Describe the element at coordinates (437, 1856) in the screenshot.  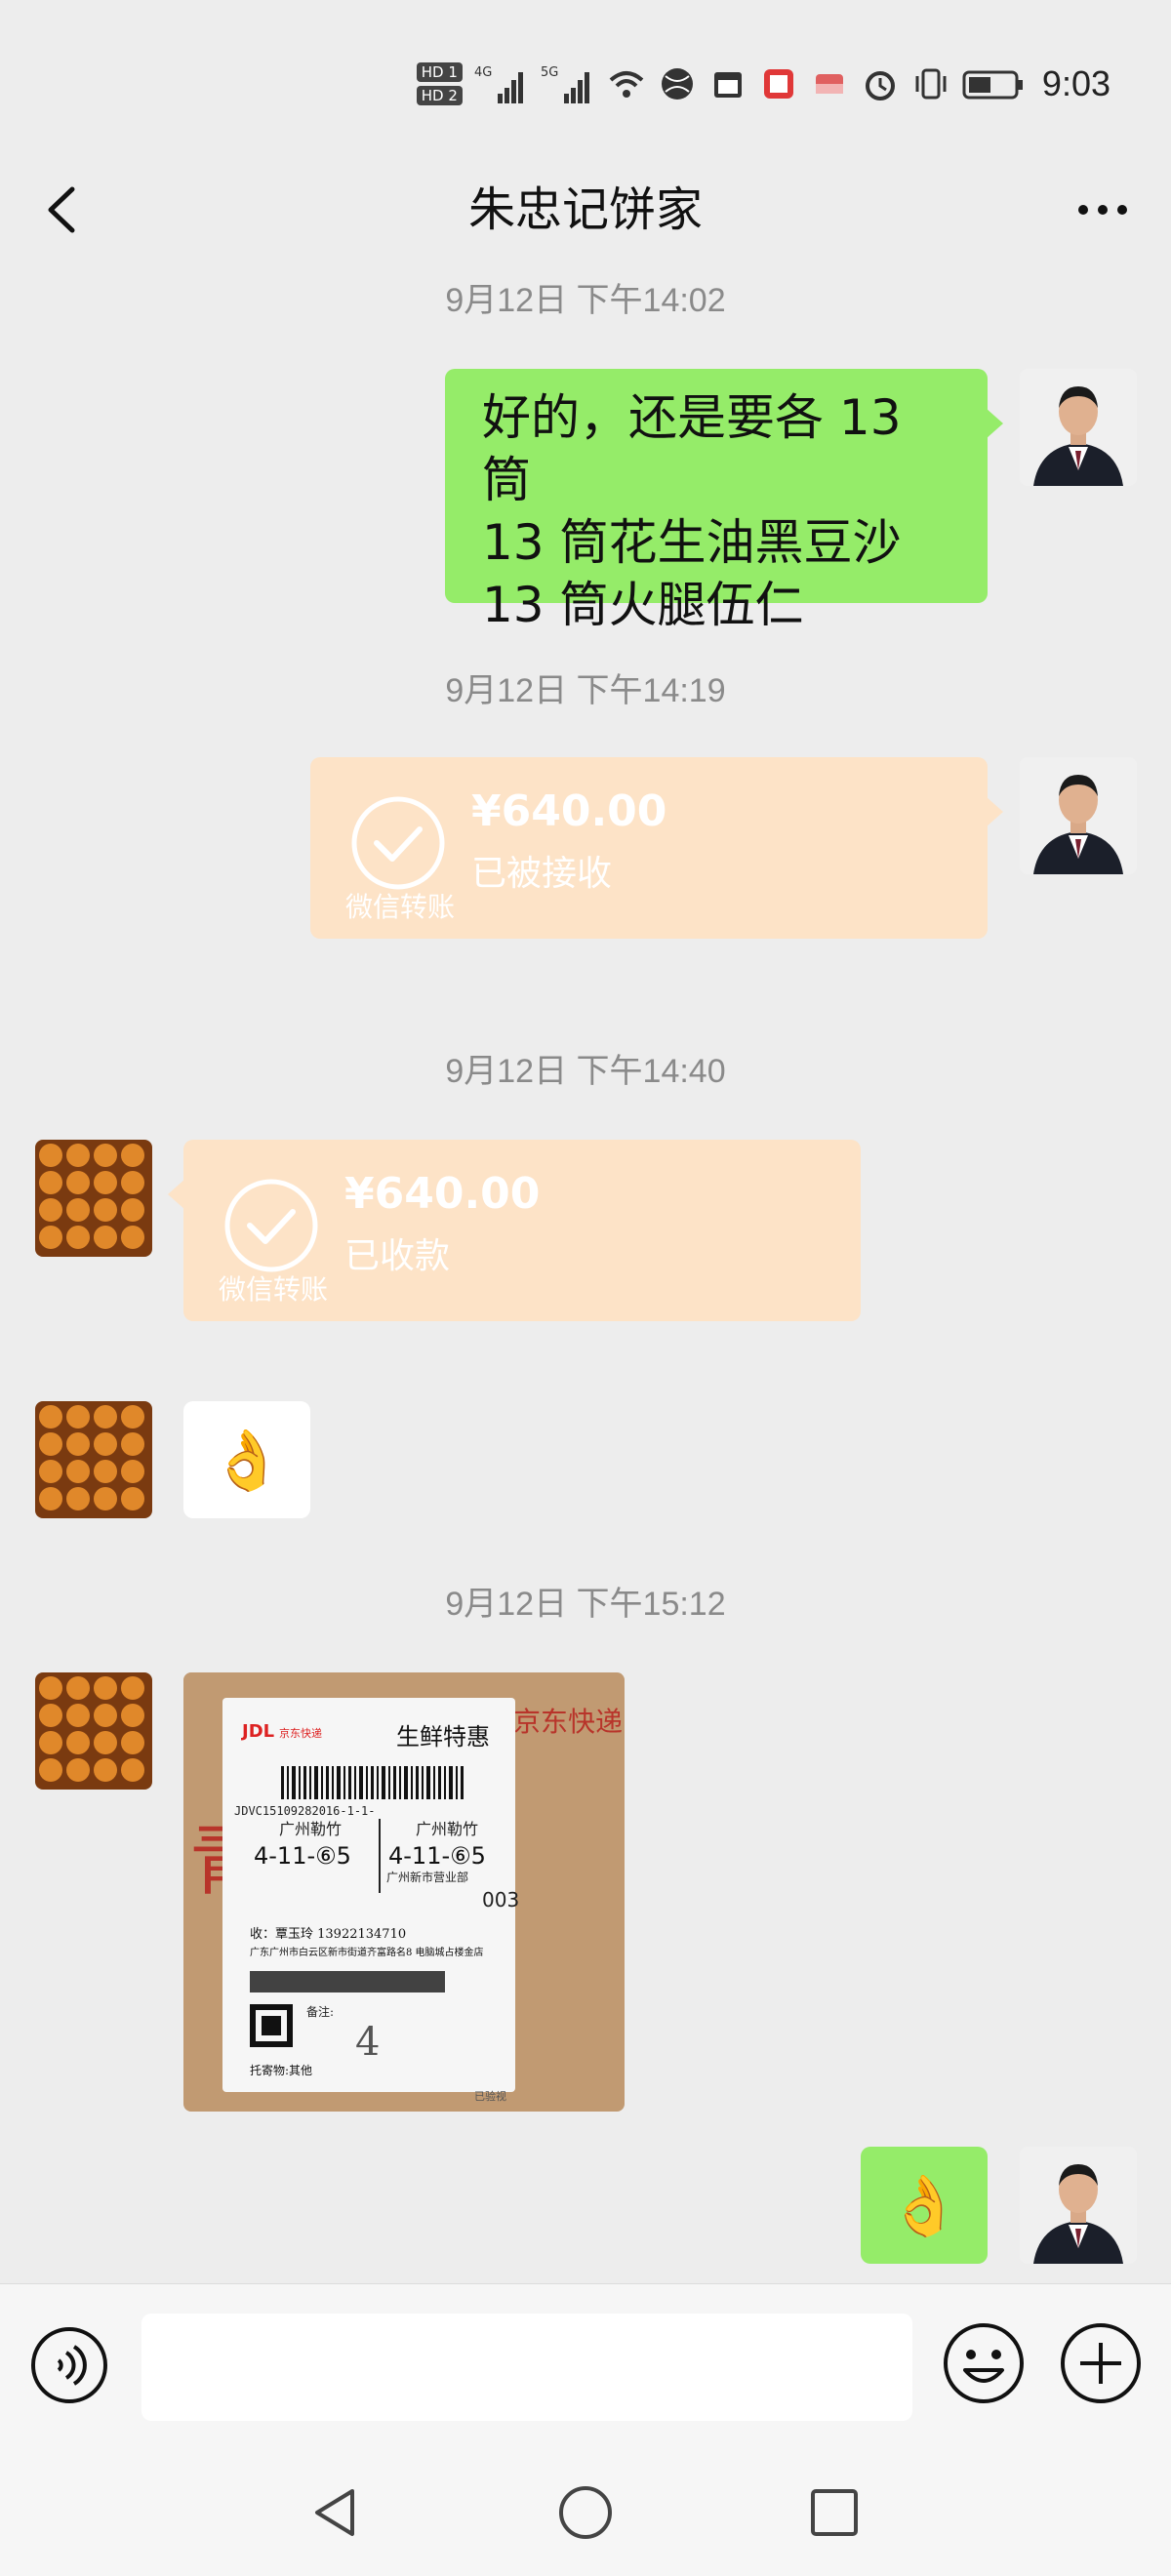
I see `route-code-2: 4-11-⑥5` at that location.